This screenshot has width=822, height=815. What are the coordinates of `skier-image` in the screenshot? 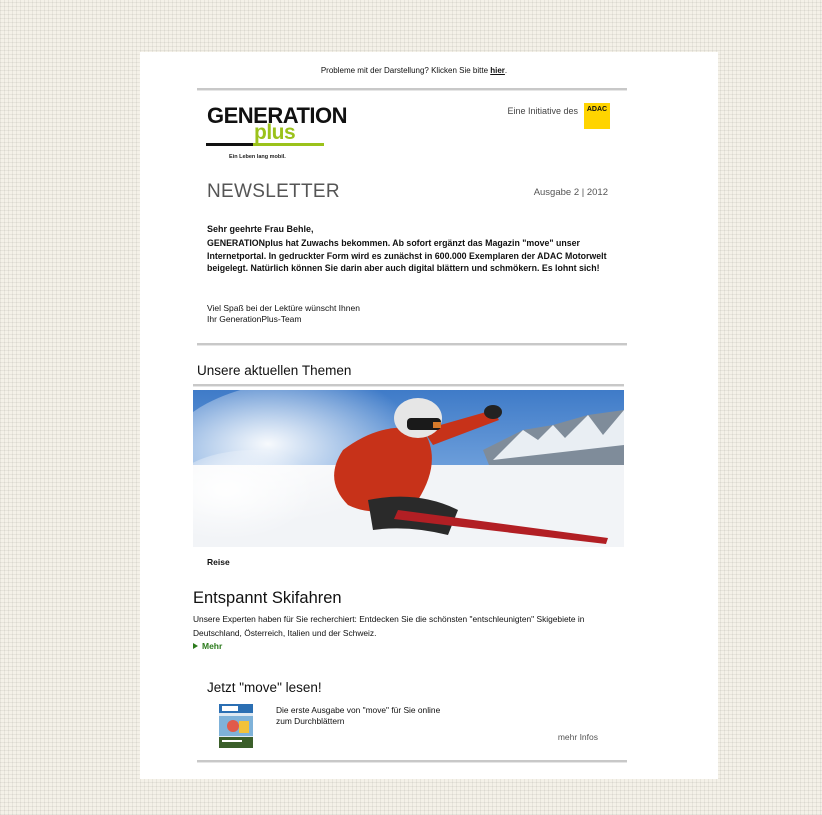 It's located at (408, 468).